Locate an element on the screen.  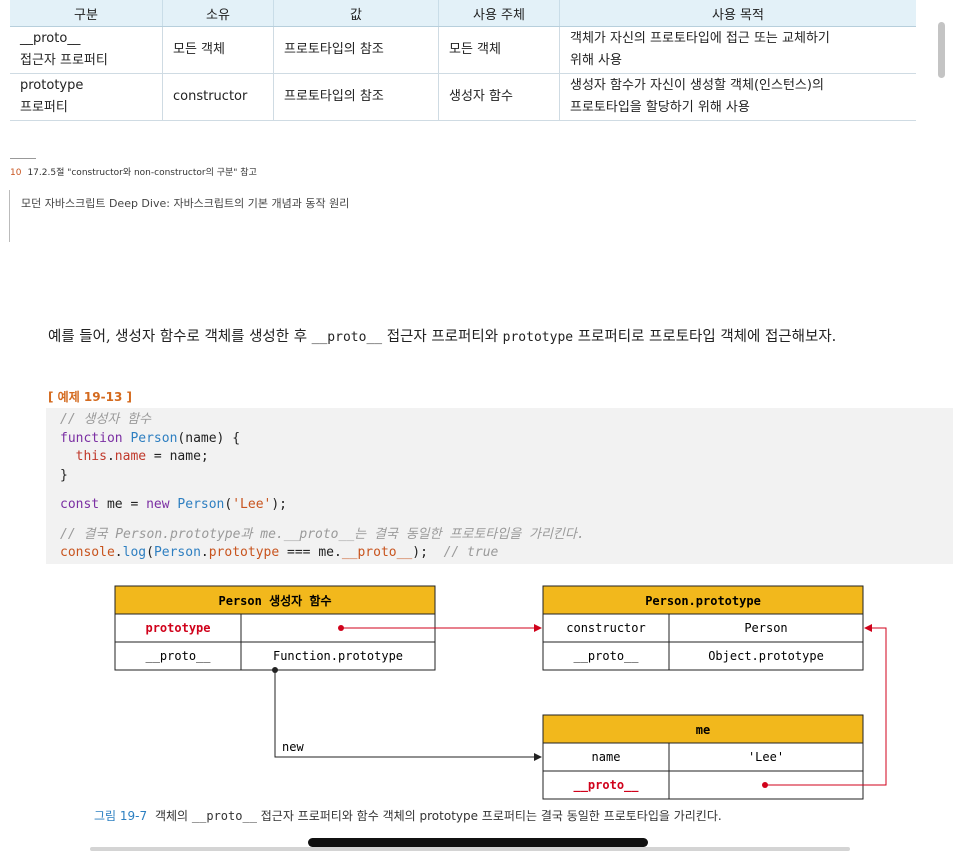
code-text: = name; is located at coordinates (177, 456).